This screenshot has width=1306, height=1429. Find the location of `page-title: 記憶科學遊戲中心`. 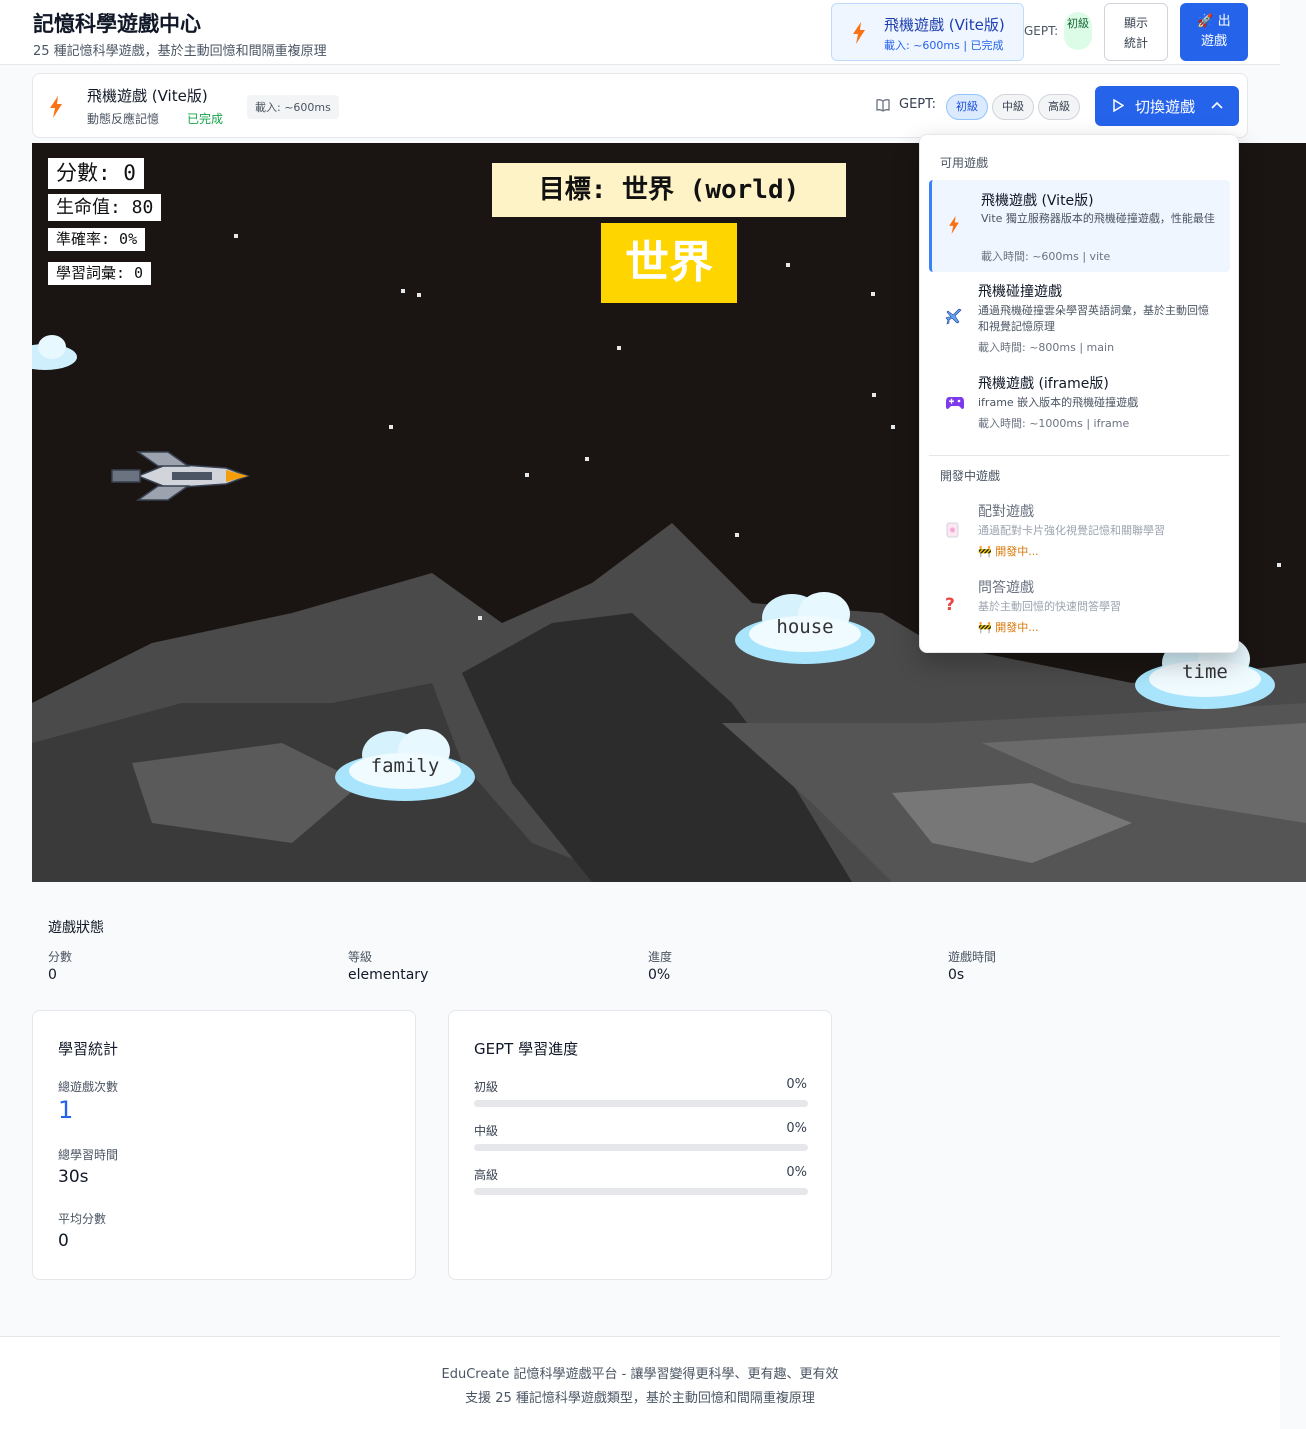

page-title: 記憶科學遊戲中心 is located at coordinates (117, 24).